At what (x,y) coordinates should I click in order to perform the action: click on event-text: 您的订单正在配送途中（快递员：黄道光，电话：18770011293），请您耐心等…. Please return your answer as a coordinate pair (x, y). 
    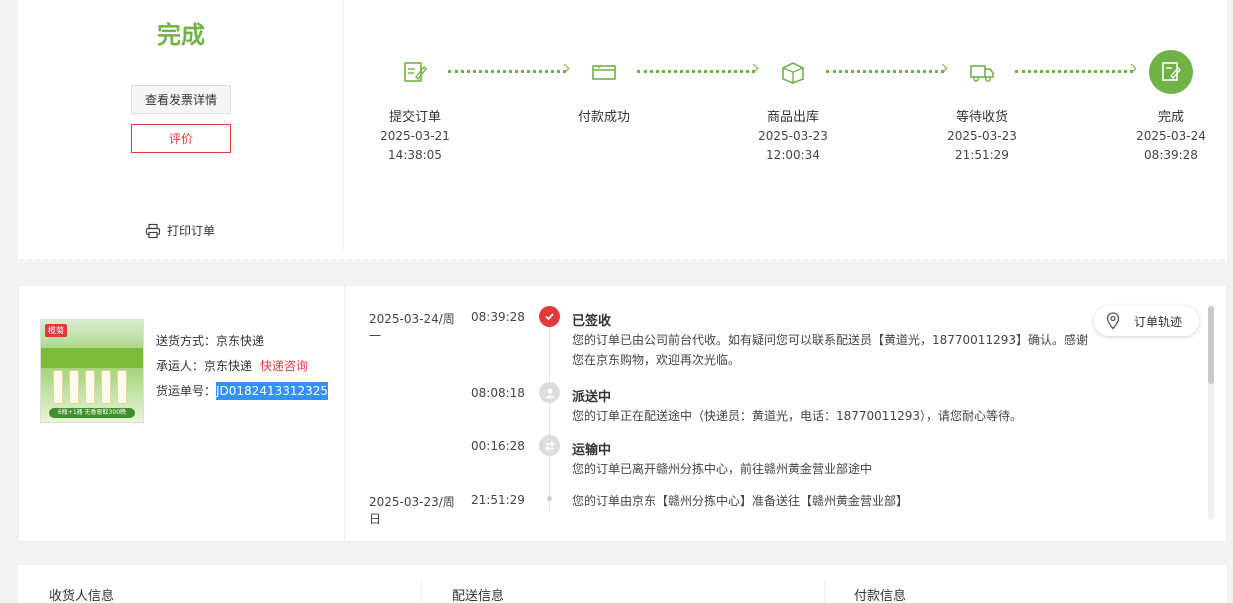
    Looking at the image, I should click on (797, 416).